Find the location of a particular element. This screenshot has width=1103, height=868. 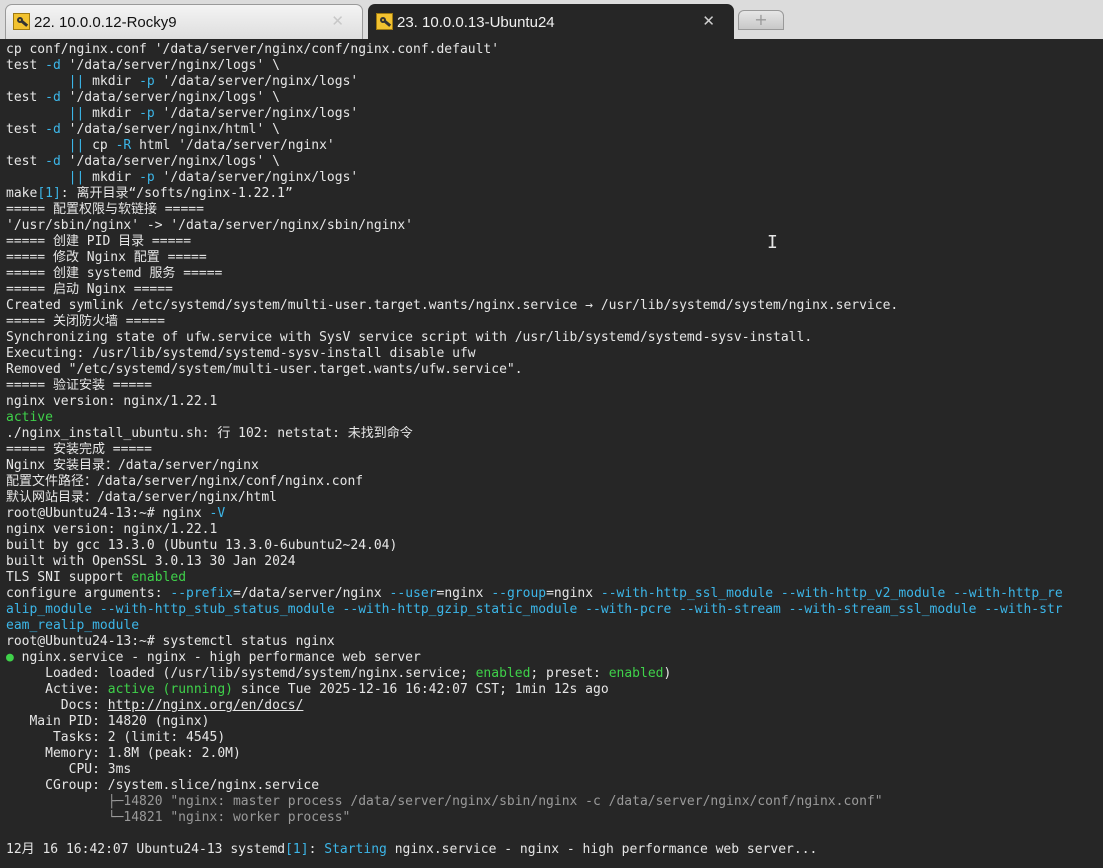

terminal-text: eam_realip_module is located at coordinates (73, 625).